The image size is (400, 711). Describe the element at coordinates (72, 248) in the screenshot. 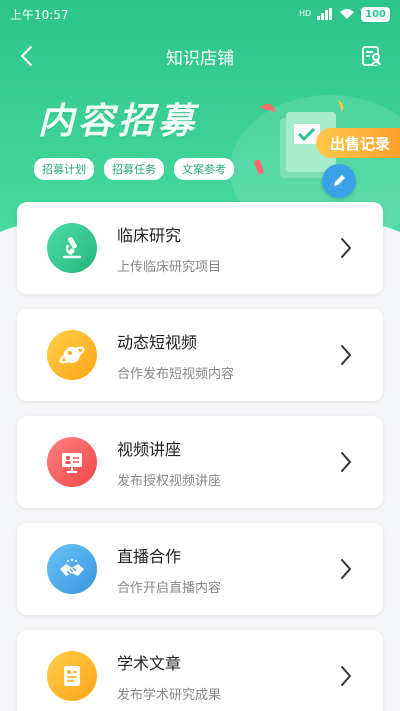

I see `microscope-icon` at that location.